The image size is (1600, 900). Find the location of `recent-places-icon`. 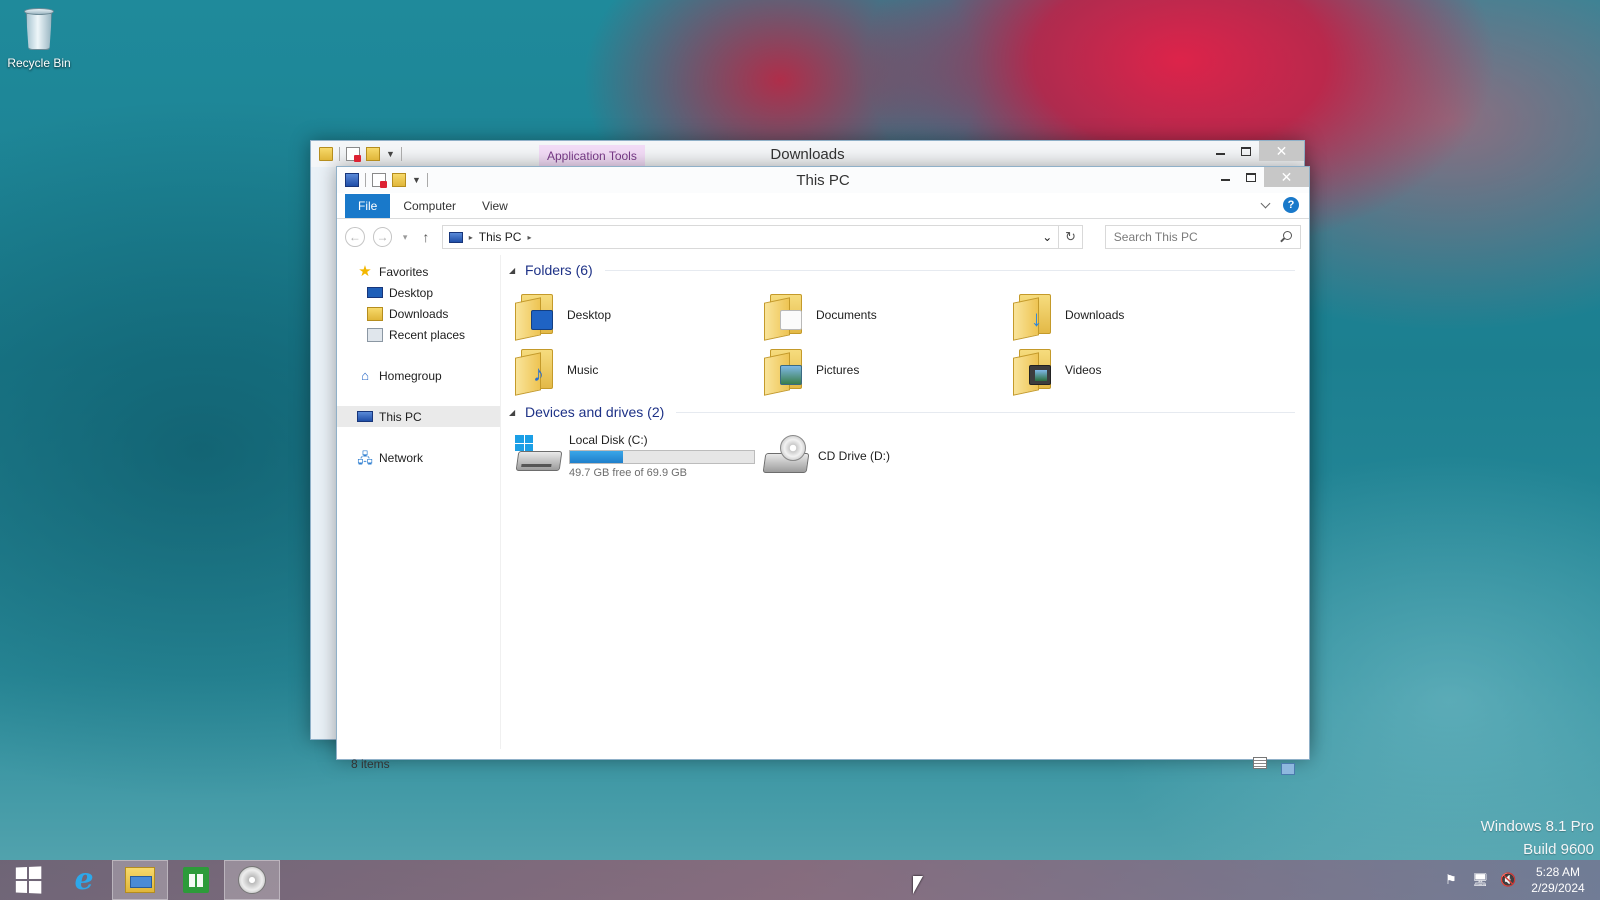

recent-places-icon is located at coordinates (375, 334).